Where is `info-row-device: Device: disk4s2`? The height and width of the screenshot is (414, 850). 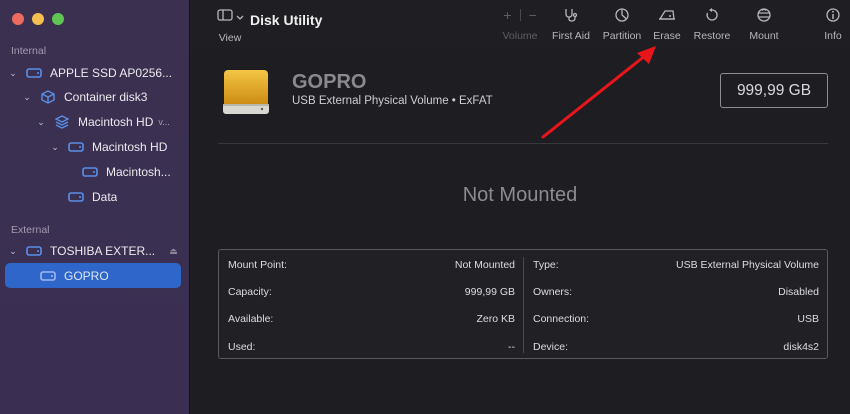
info-row-device: Device: disk4s2 is located at coordinates (676, 347).